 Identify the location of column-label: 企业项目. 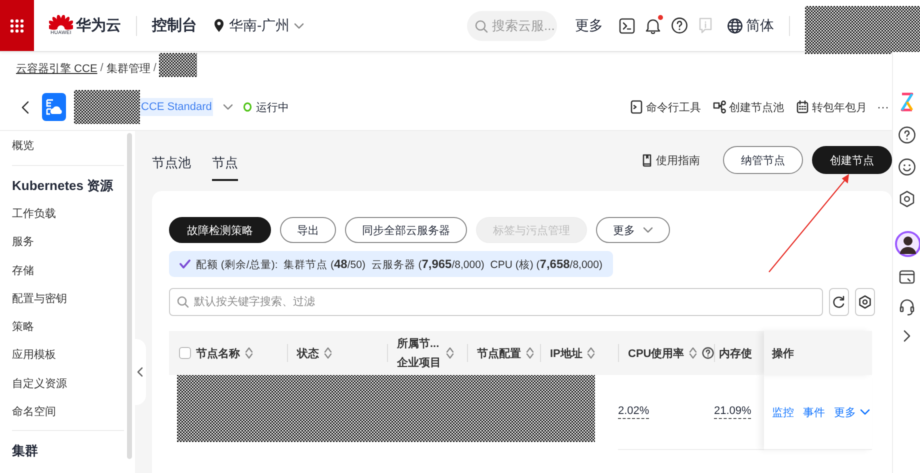
(419, 363).